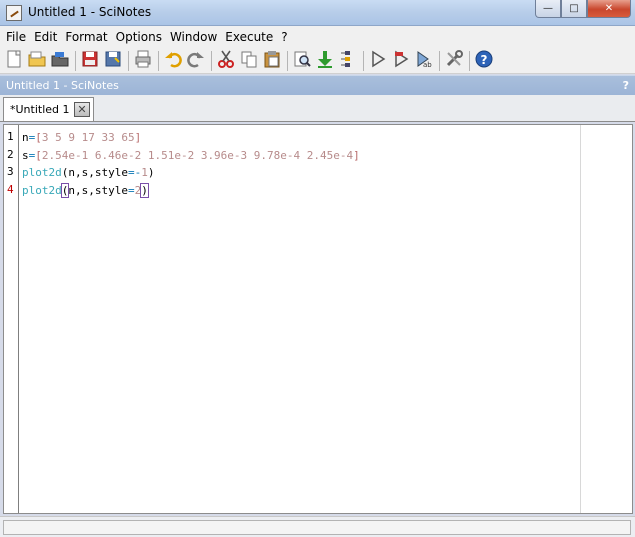  What do you see at coordinates (82, 109) in the screenshot?
I see `tab-close-button: ✕` at bounding box center [82, 109].